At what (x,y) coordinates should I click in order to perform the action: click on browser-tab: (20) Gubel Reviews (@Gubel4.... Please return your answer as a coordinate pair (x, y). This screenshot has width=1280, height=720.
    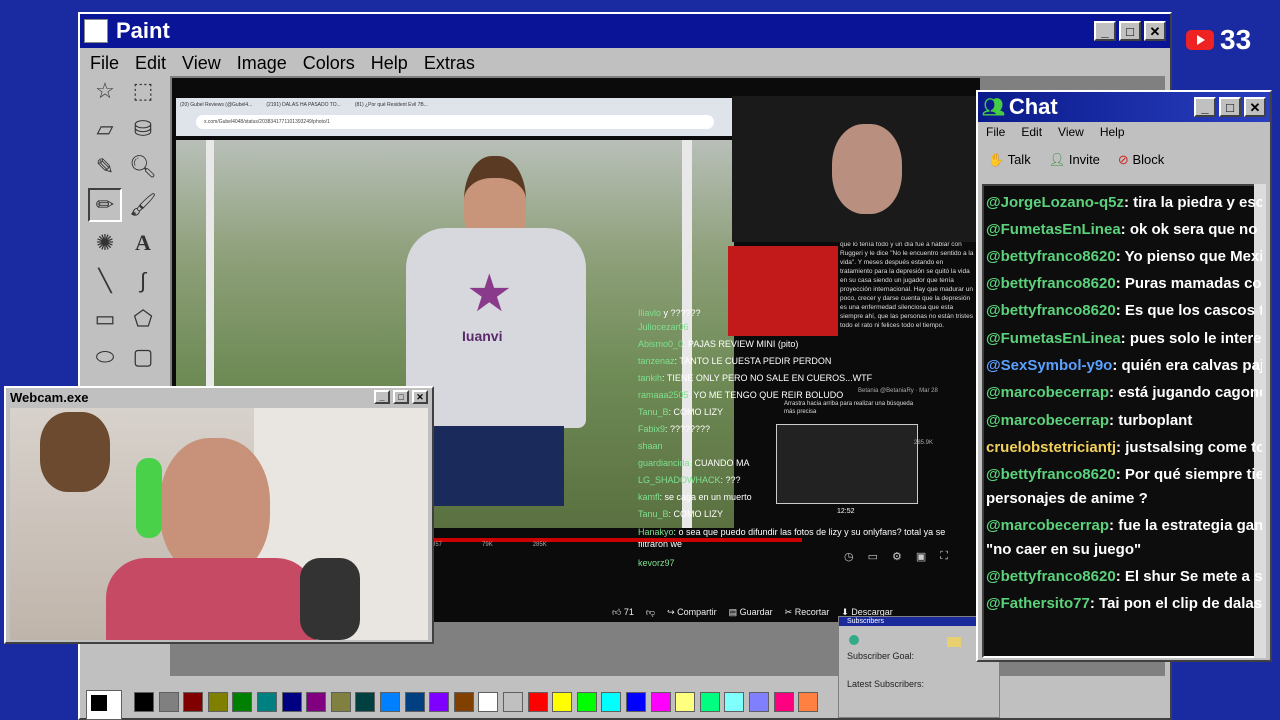
    Looking at the image, I should click on (216, 105).